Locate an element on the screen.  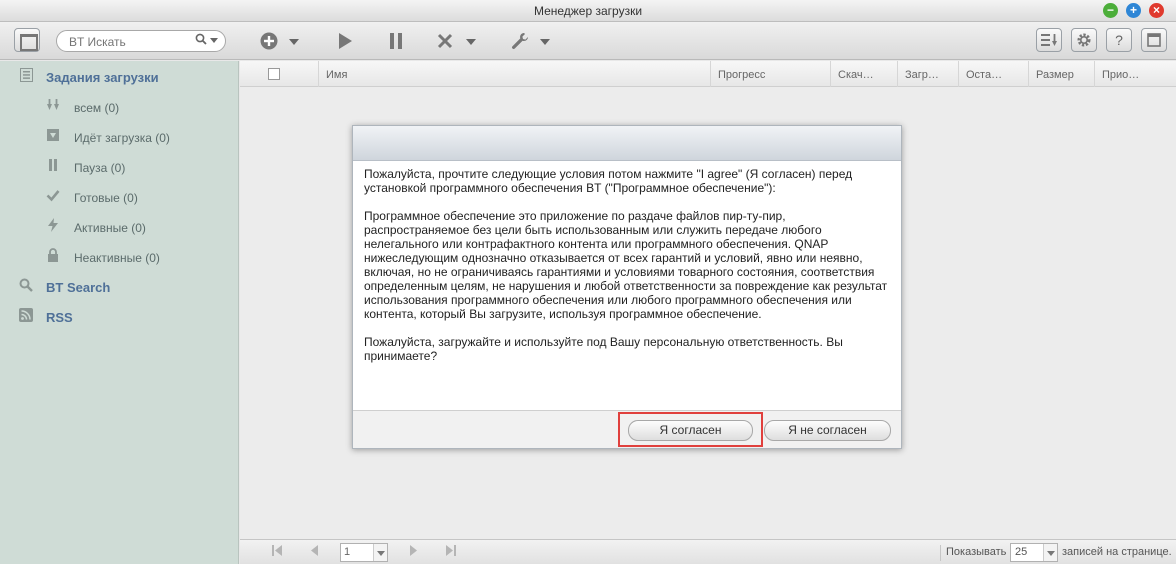
disagree-button: Я не согласен is located at coordinates (827, 430).